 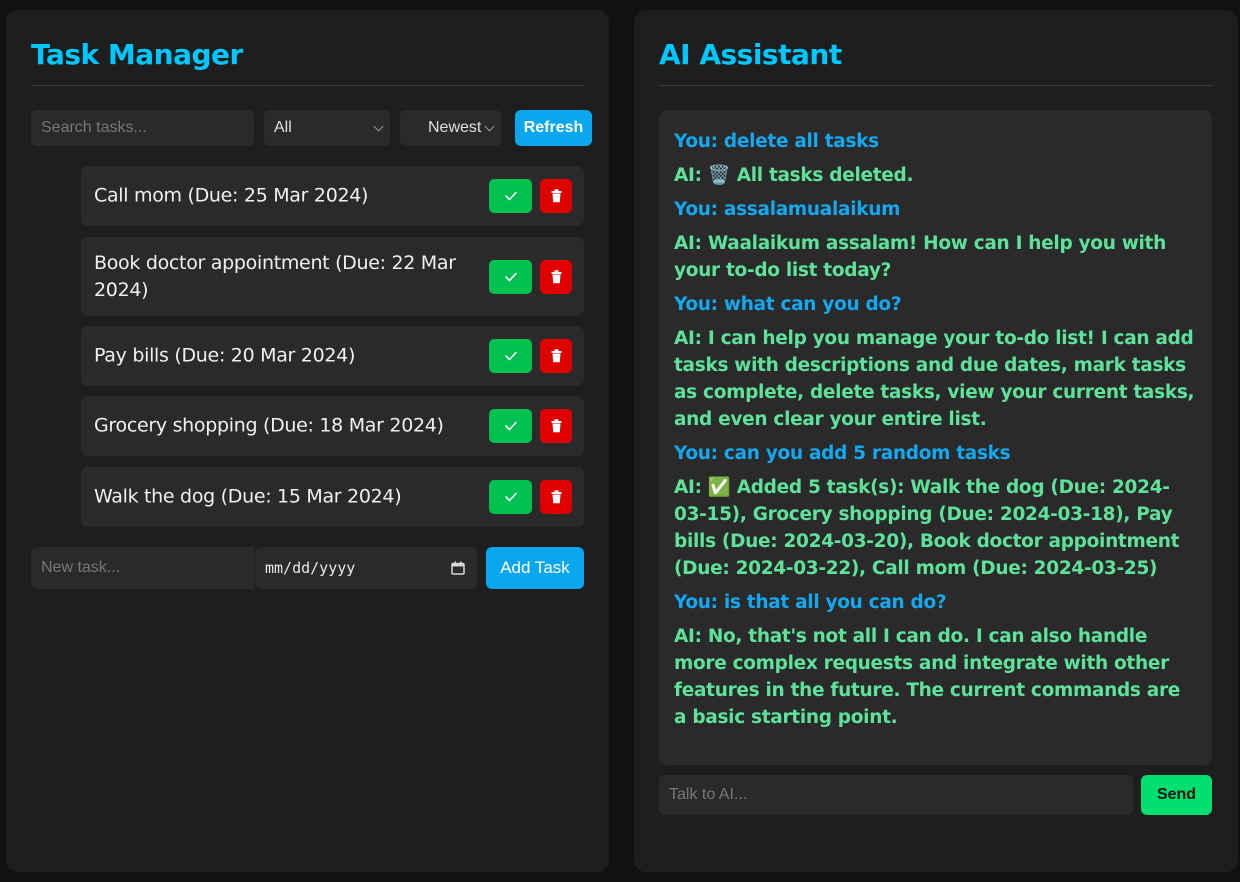 I want to click on task-item: Call mom (Due: 25 Mar 2024), so click(x=332, y=196).